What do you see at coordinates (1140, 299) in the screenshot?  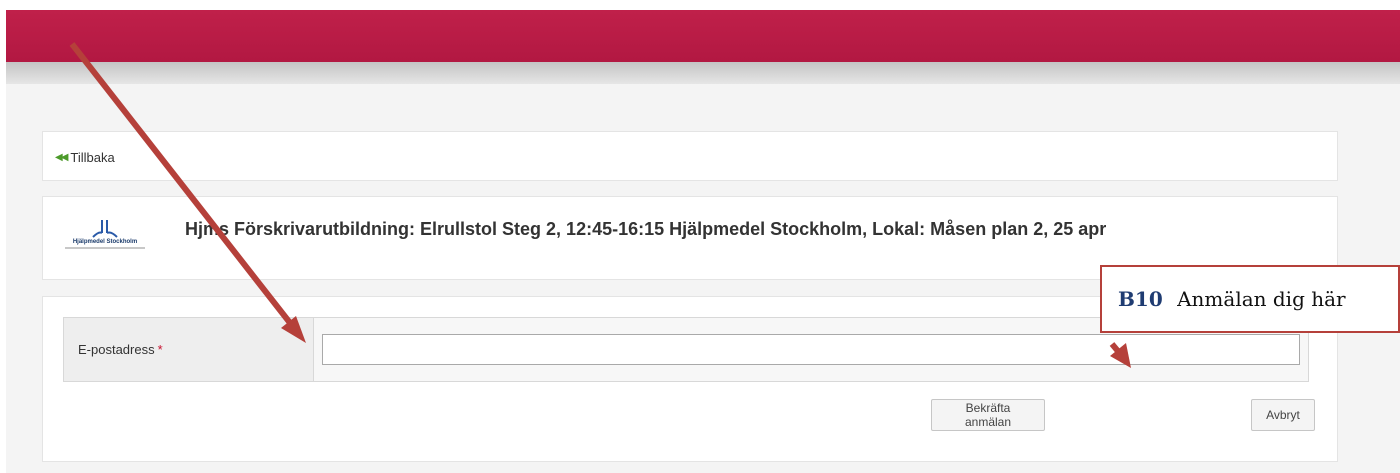 I see `callout-code: B10` at bounding box center [1140, 299].